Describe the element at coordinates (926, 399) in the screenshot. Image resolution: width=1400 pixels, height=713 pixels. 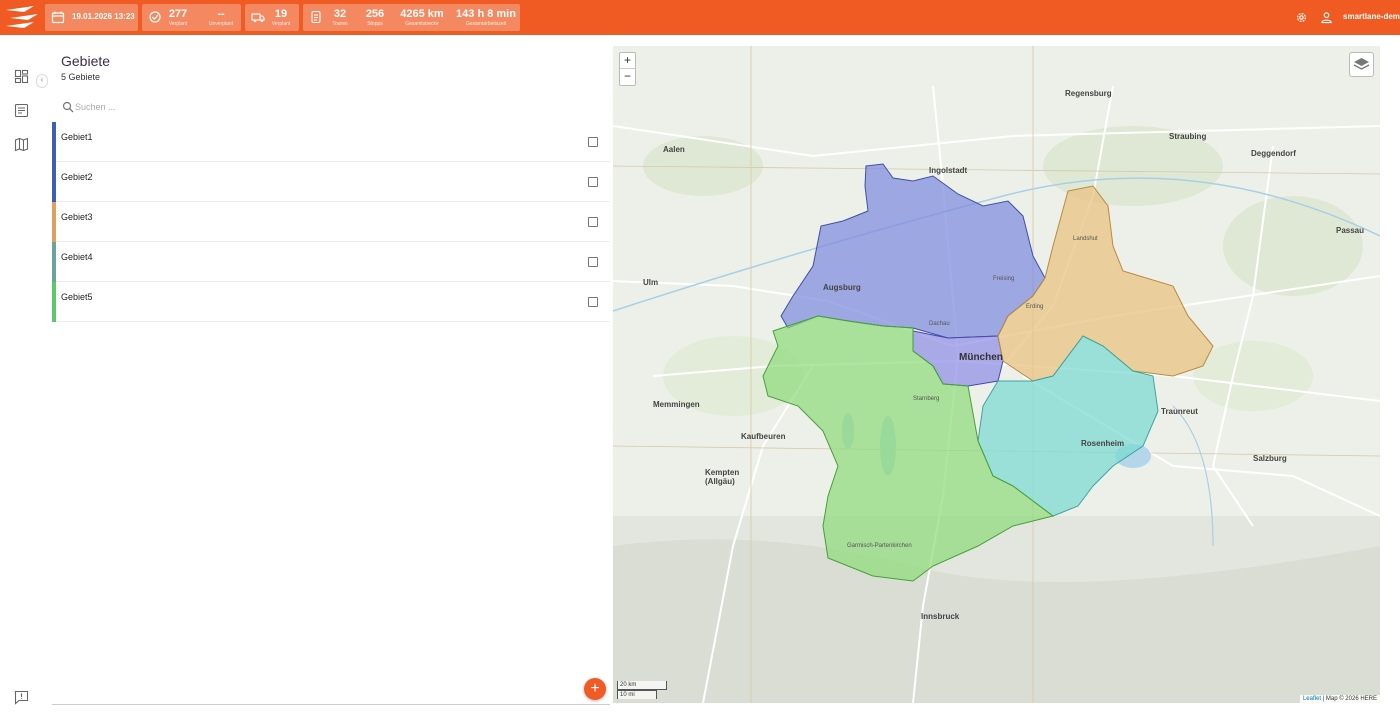
I see `city-label: Starnberg` at that location.